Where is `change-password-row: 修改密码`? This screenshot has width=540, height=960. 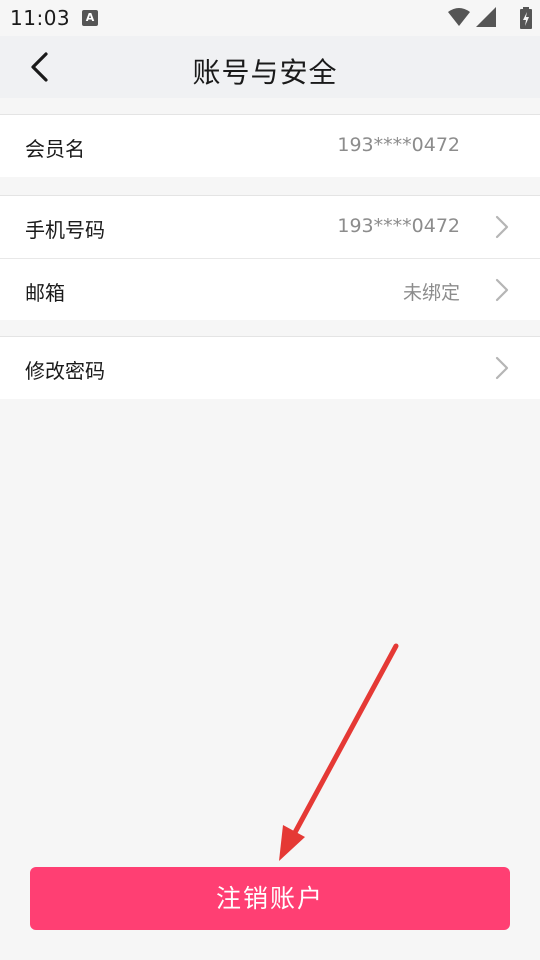
change-password-row: 修改密码 is located at coordinates (270, 368).